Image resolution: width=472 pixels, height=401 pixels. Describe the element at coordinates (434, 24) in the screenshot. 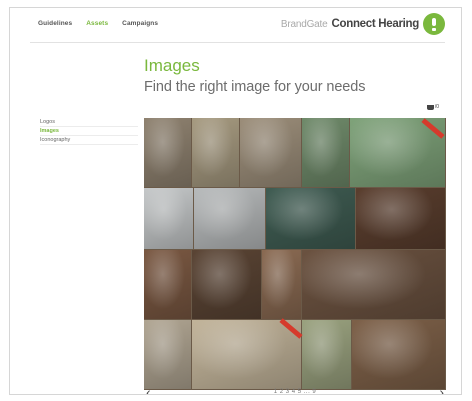

I see `hearing-logo-icon` at that location.